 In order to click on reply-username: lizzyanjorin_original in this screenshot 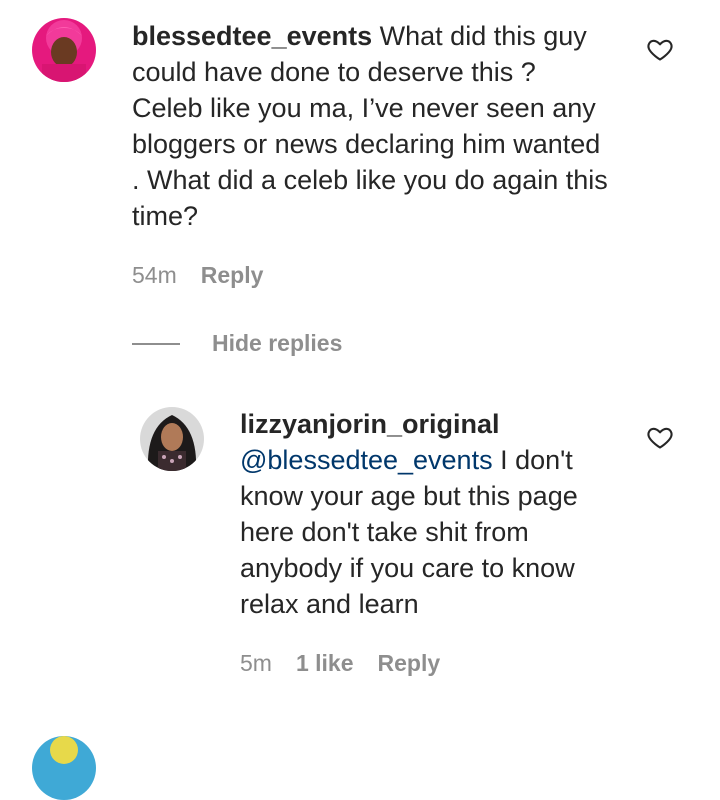, I will do `click(427, 424)`.